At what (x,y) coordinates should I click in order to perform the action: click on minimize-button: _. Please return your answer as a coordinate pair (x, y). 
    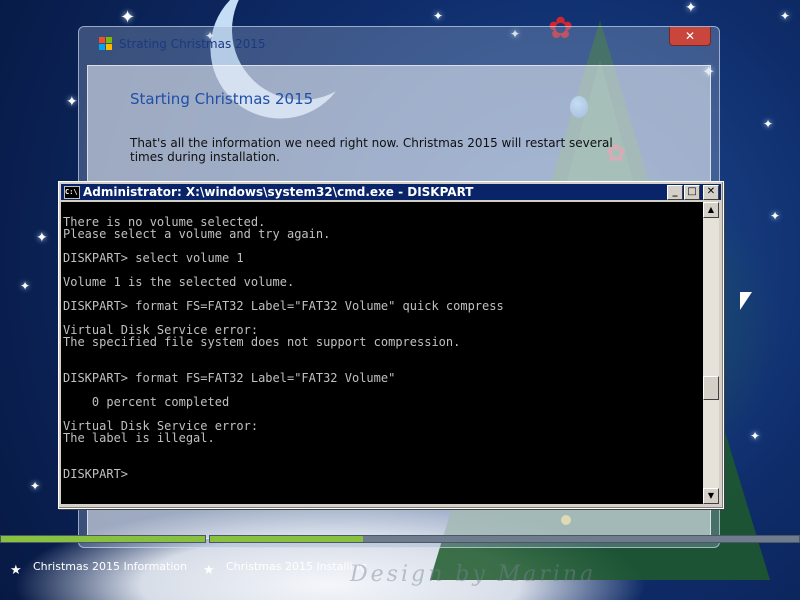
    Looking at the image, I should click on (675, 192).